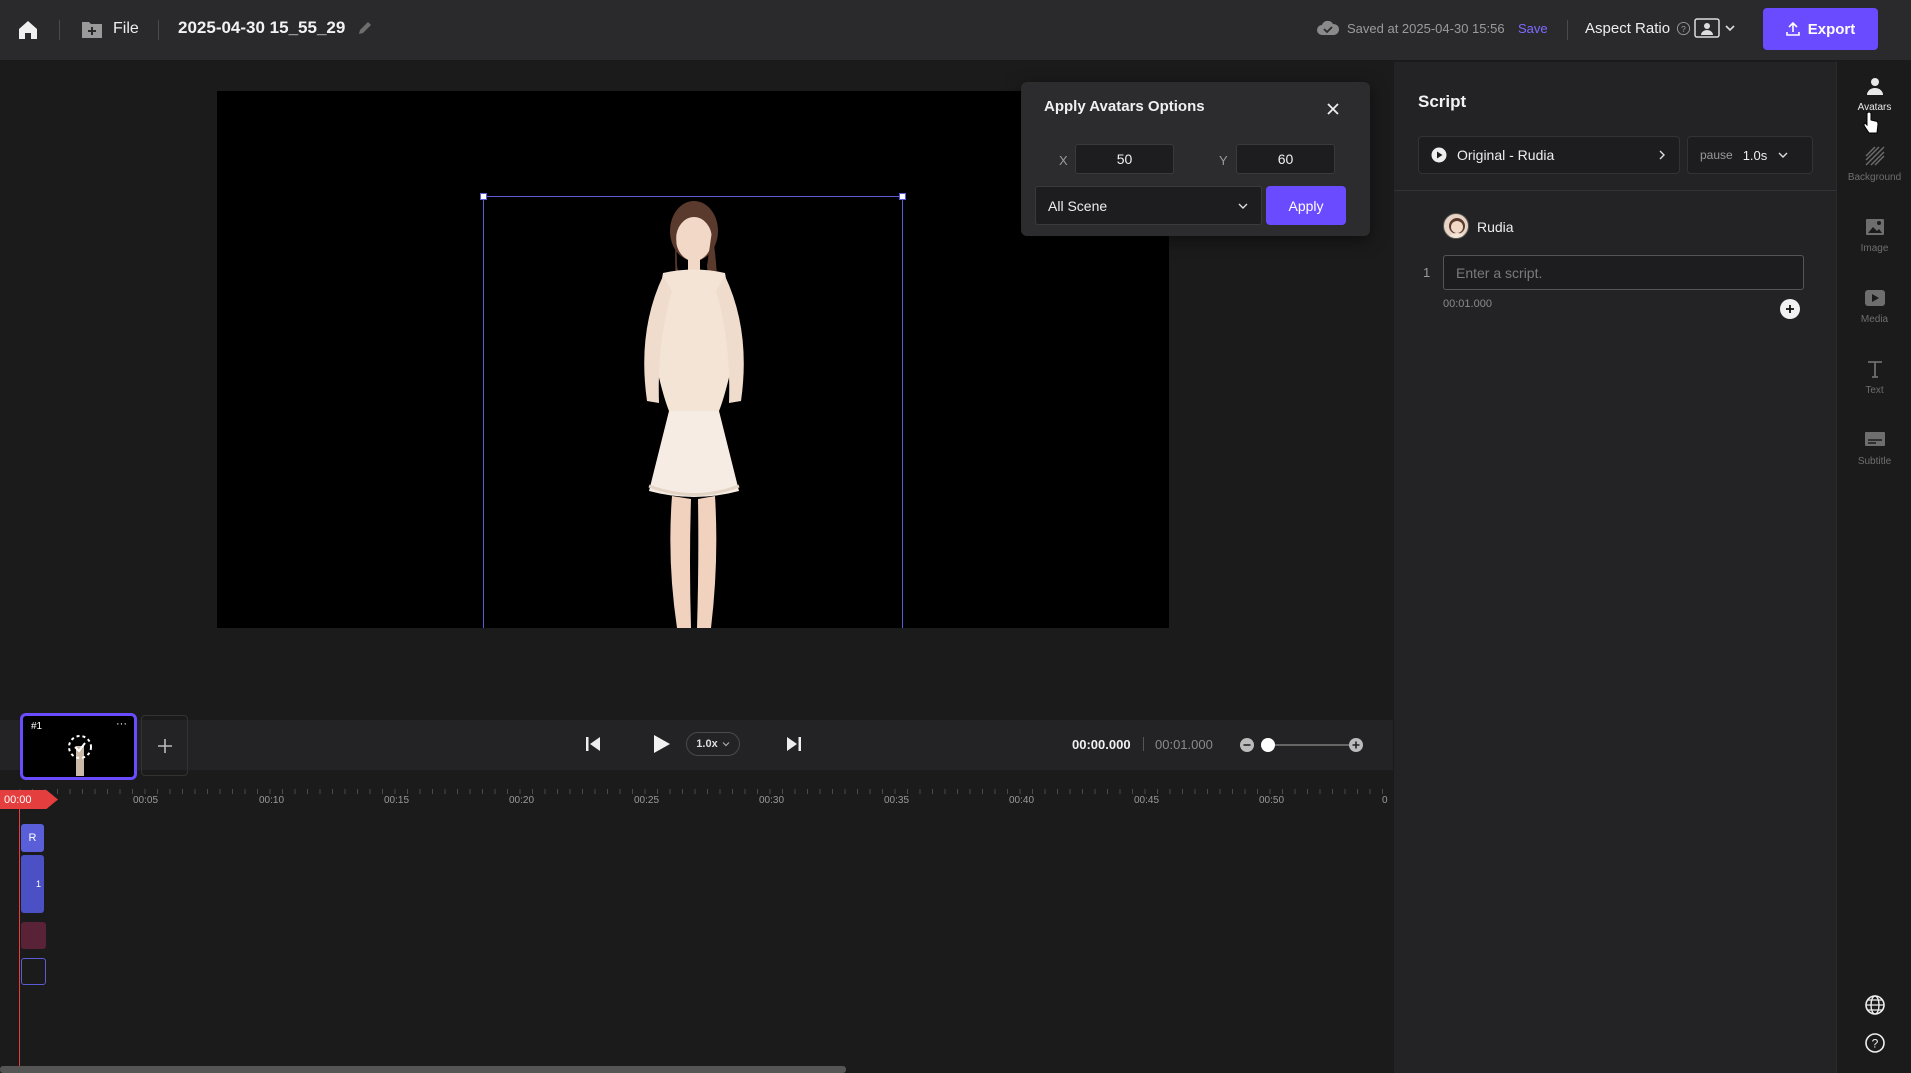 This screenshot has width=1911, height=1073. I want to click on play-icon, so click(661, 744).